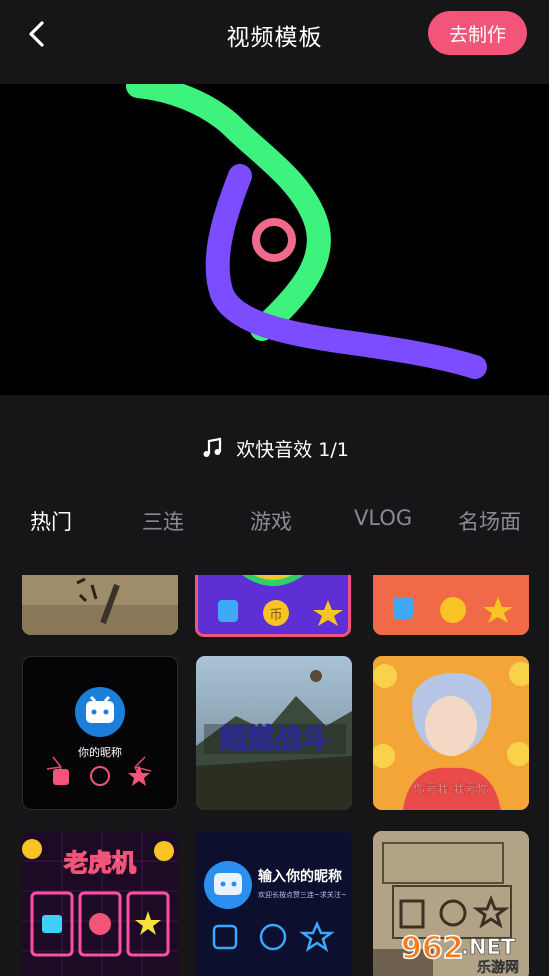 The width and height of the screenshot is (549, 976). Describe the element at coordinates (302, 894) in the screenshot. I see `svg-text: 欢迎长按点赞三连~求关注~` at that location.